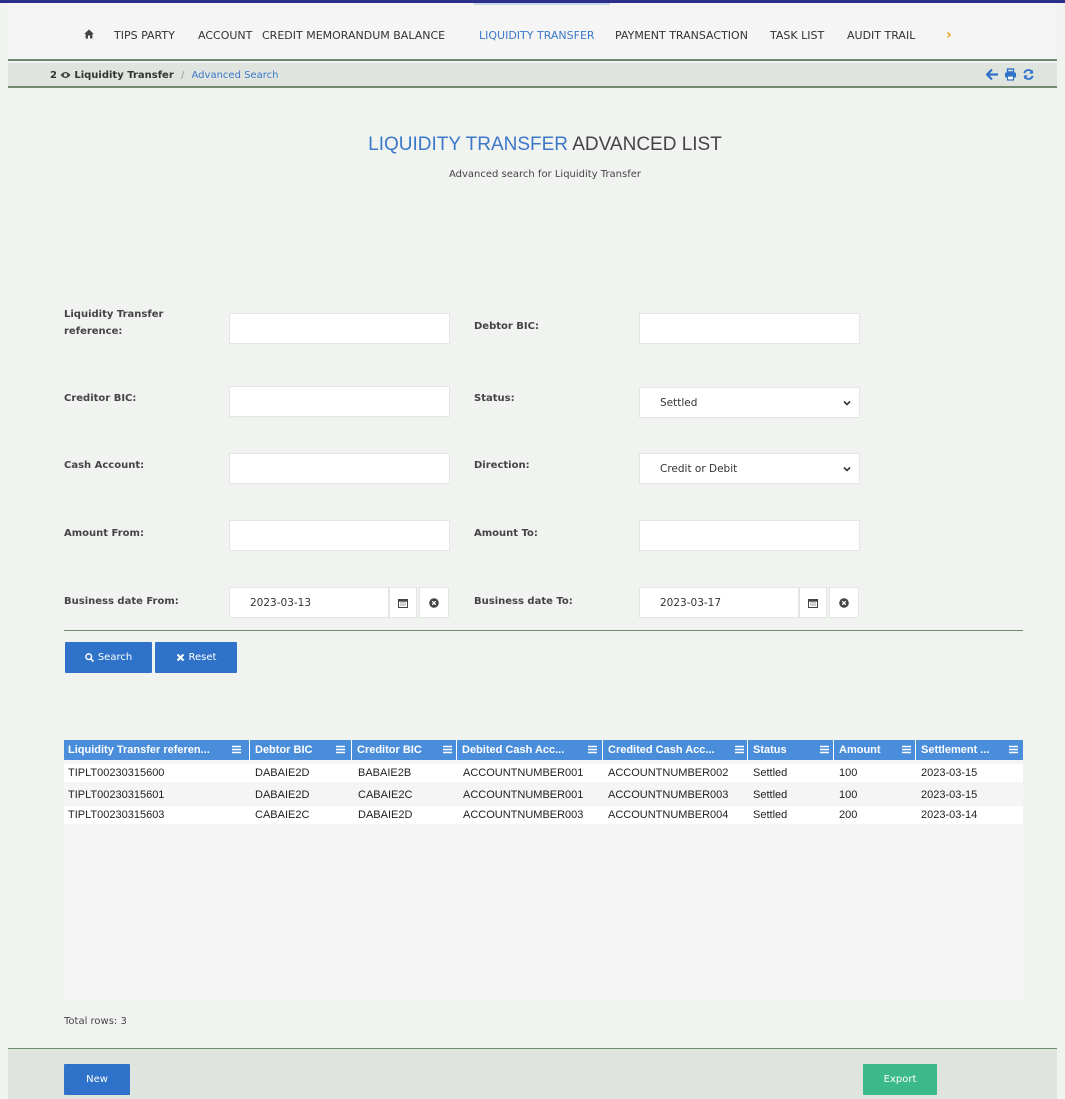 This screenshot has height=1099, width=1065. Describe the element at coordinates (719, 602) in the screenshot. I see `date-to-input: 2023-03-17` at that location.